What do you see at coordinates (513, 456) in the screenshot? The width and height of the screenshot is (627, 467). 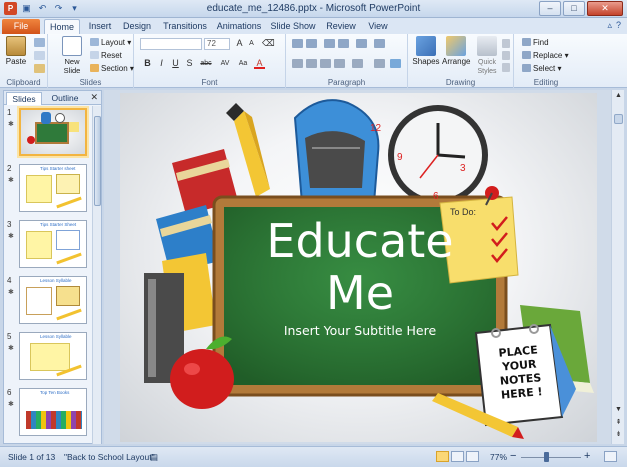 I see `zoom-out-button: −` at bounding box center [513, 456].